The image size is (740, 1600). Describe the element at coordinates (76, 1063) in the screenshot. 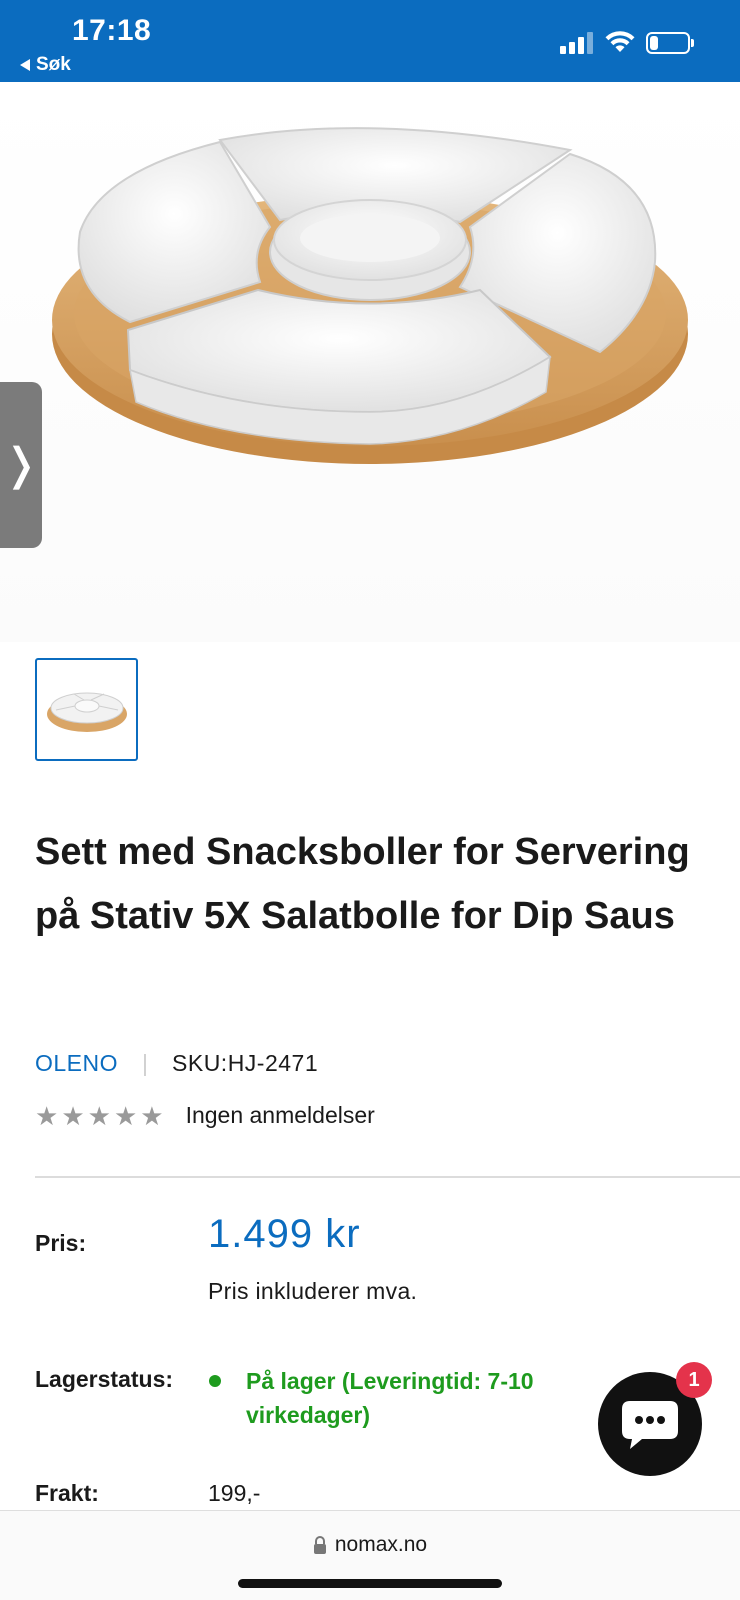

I see `vendor-link: OLENO` at that location.